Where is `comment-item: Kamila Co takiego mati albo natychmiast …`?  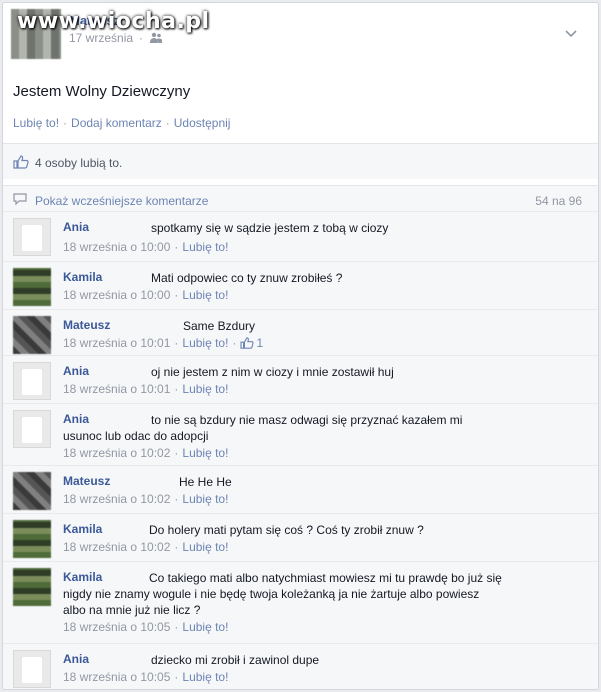
comment-item: Kamila Co takiego mati albo natychmiast … is located at coordinates (300, 602).